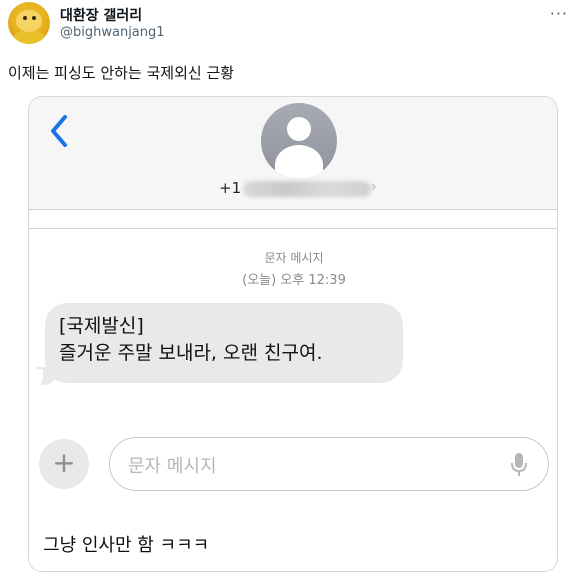 This screenshot has height=580, width=578. Describe the element at coordinates (329, 464) in the screenshot. I see `message-compose-field: 문자 메시지` at that location.